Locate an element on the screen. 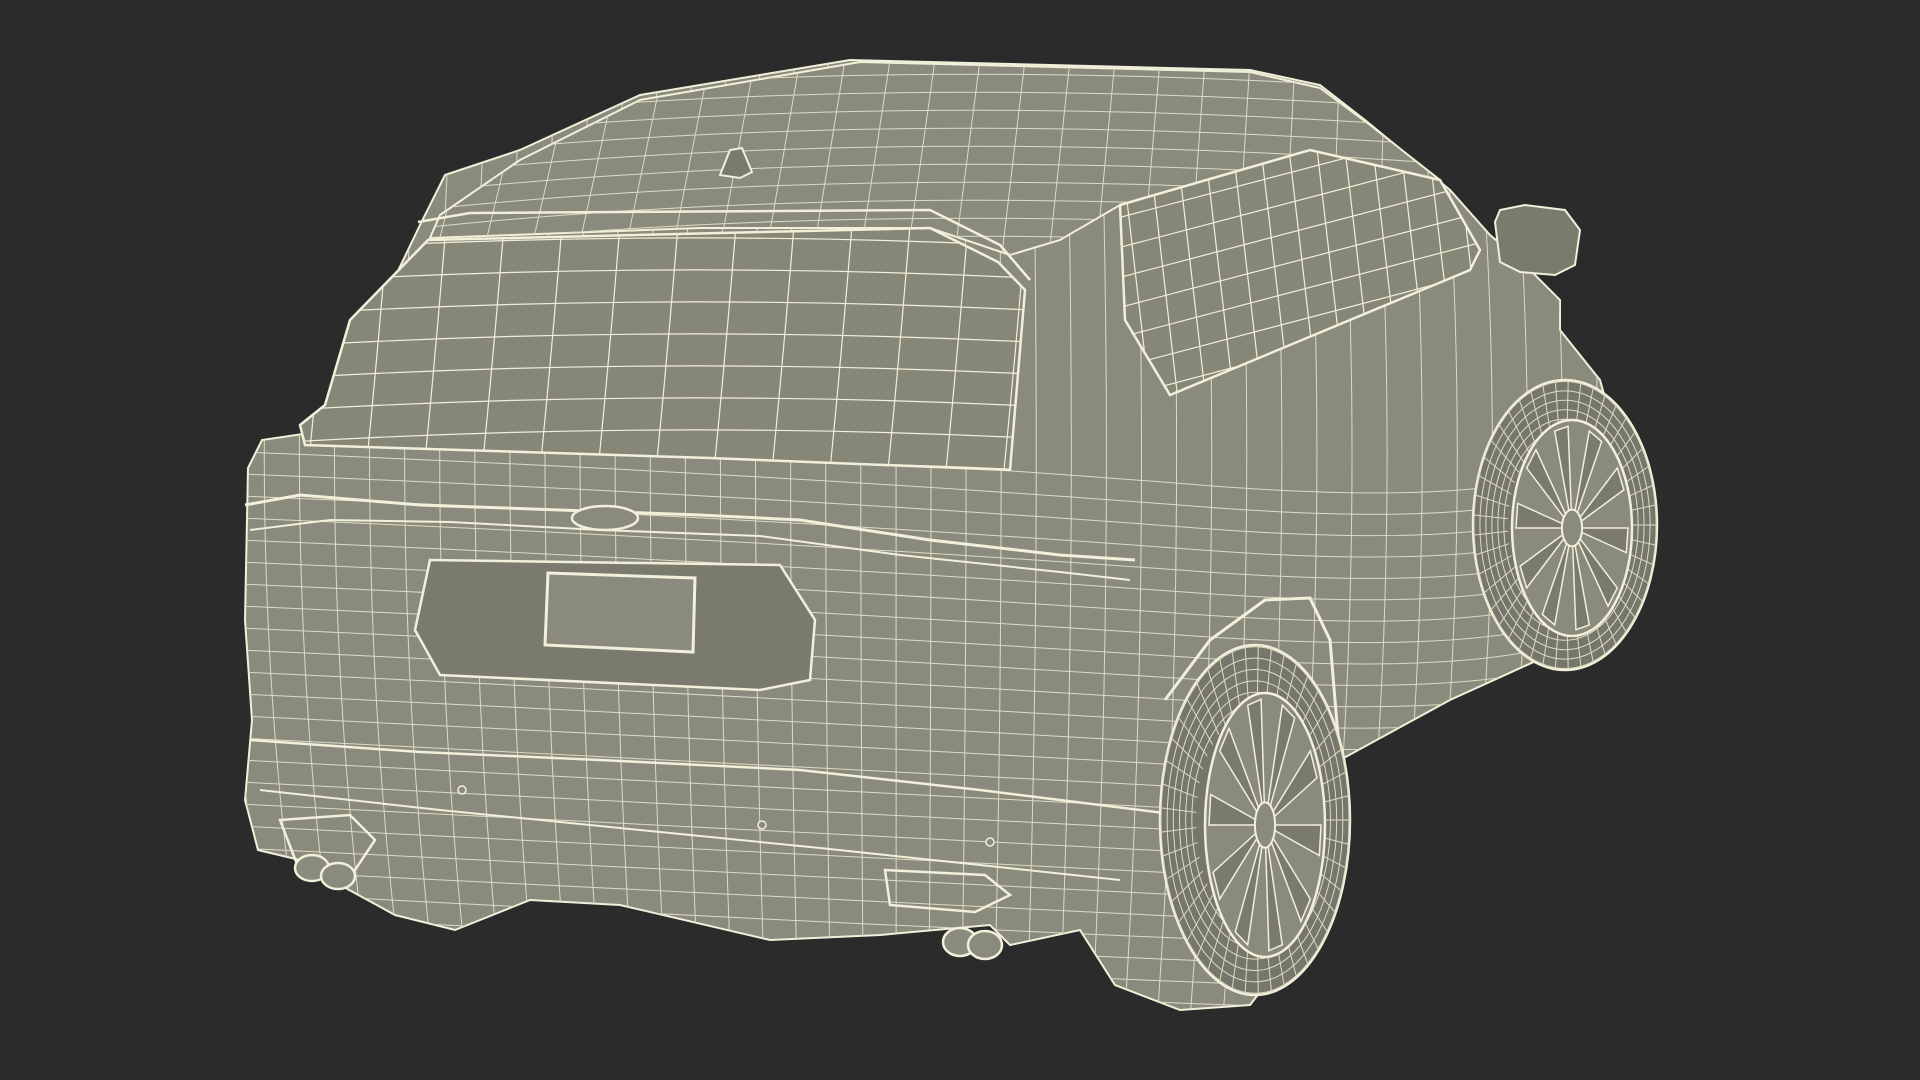 Image resolution: width=1920 pixels, height=1080 pixels. license-plate is located at coordinates (620, 612).